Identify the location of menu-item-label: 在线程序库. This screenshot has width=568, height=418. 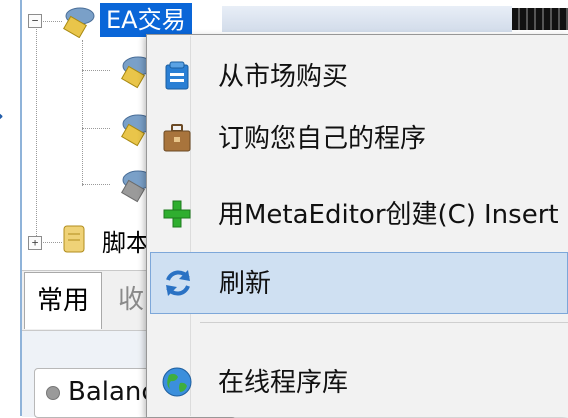
(283, 383).